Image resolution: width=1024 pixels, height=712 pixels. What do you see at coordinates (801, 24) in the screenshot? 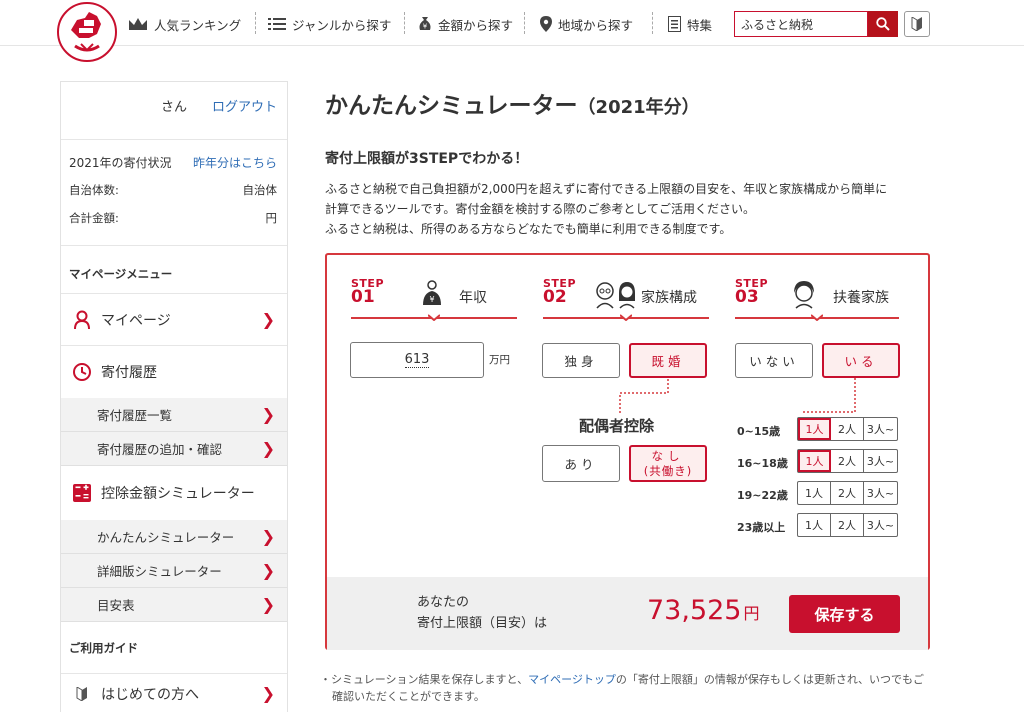
I see `search-input` at bounding box center [801, 24].